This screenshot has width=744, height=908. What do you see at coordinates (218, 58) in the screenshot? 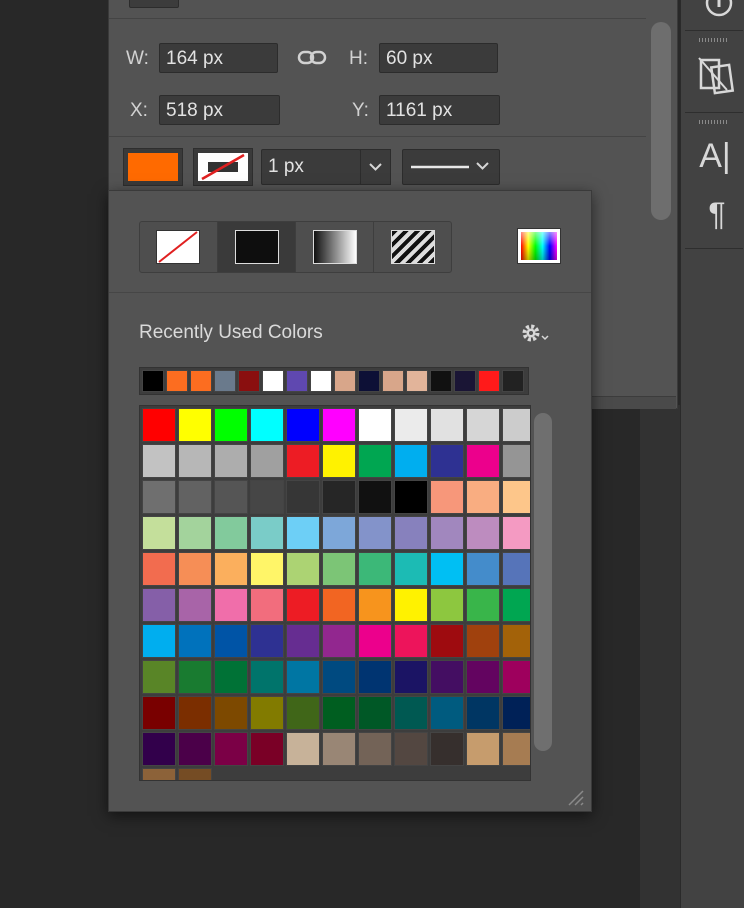
I see `width-field: 164 px` at bounding box center [218, 58].